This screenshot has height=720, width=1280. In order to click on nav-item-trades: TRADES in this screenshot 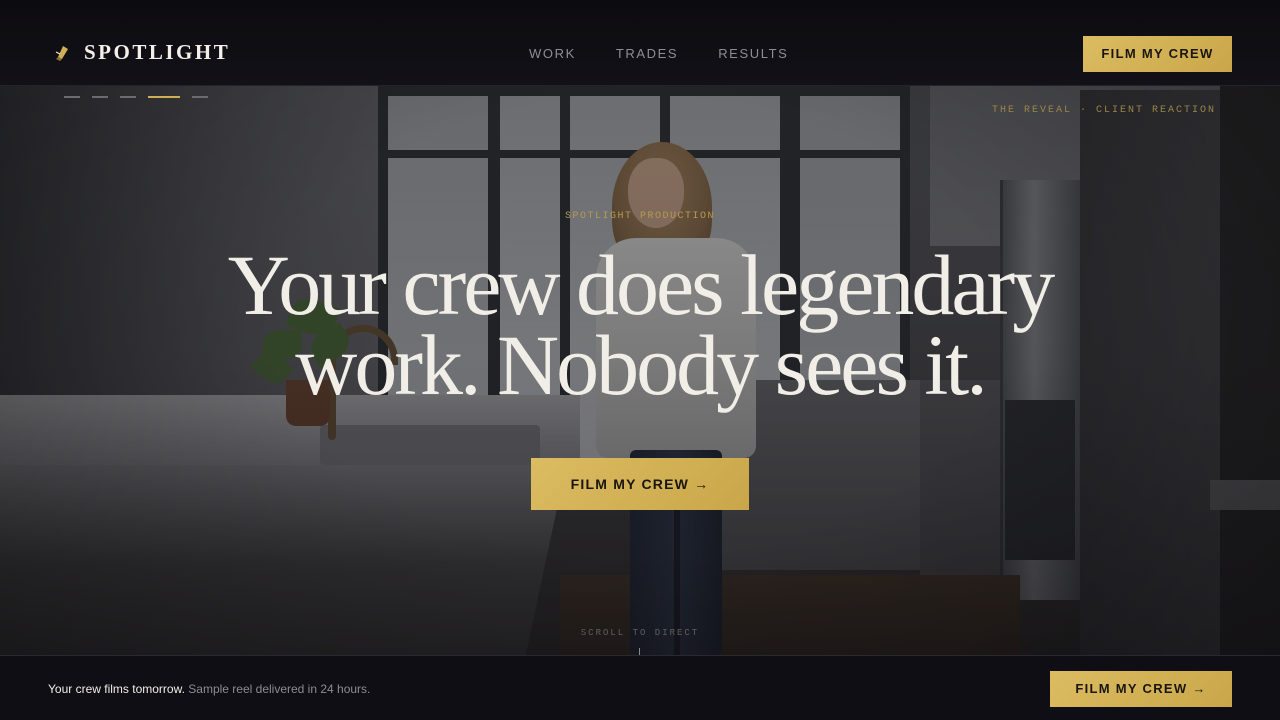, I will do `click(647, 53)`.